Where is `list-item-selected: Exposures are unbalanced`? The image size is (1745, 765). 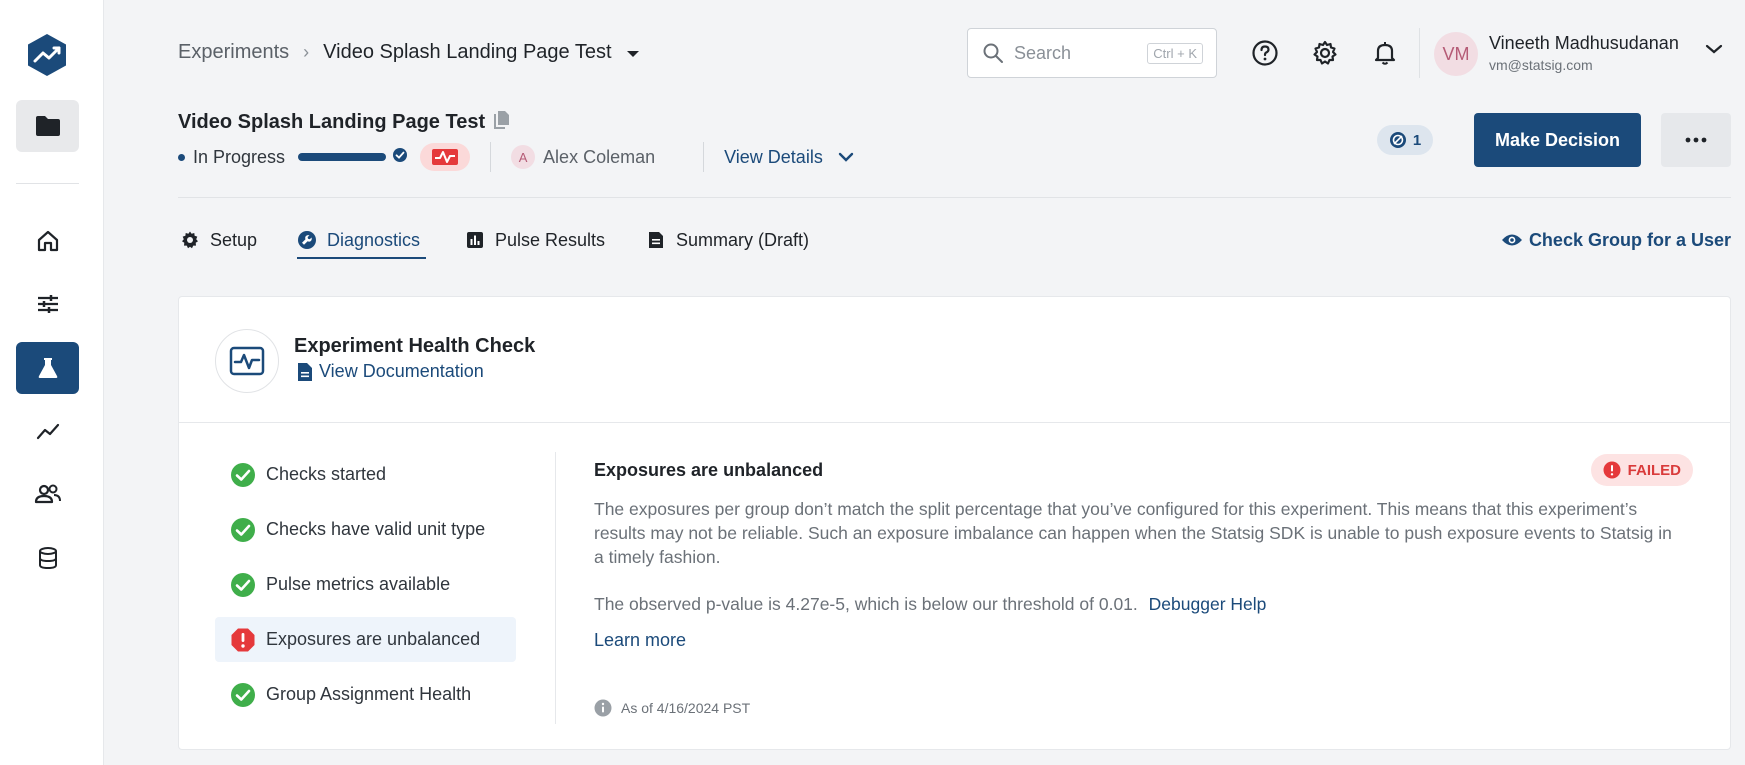
list-item-selected: Exposures are unbalanced is located at coordinates (365, 639).